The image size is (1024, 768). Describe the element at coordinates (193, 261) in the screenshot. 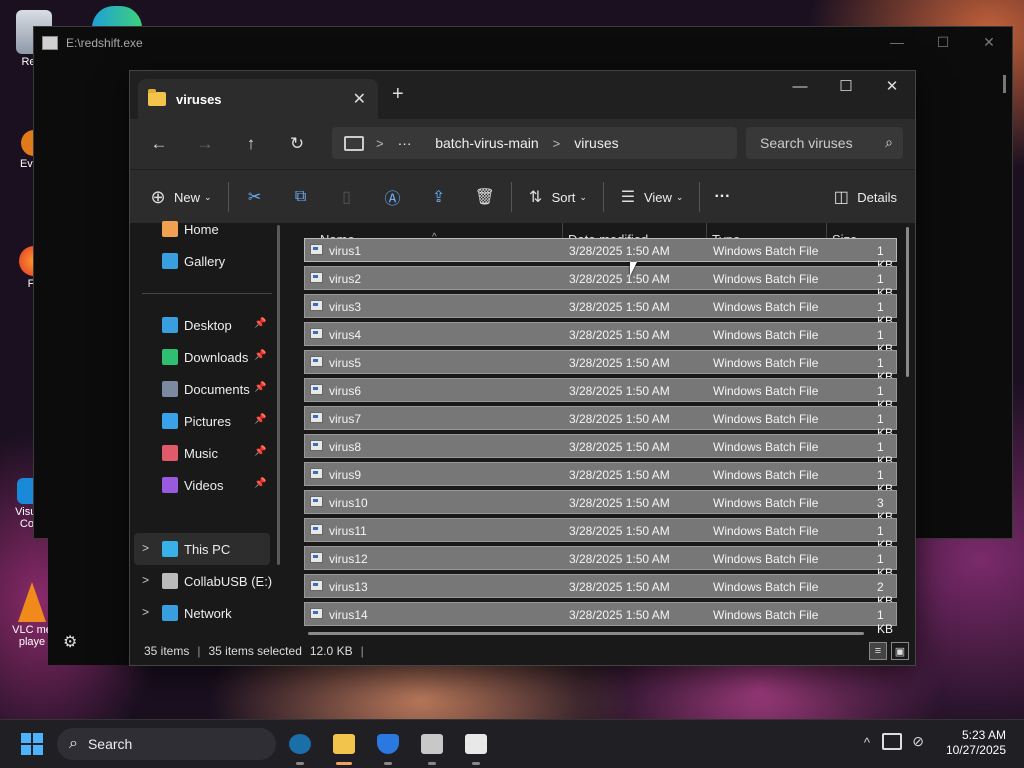

I see `nav-item-gallery: Gallery` at that location.